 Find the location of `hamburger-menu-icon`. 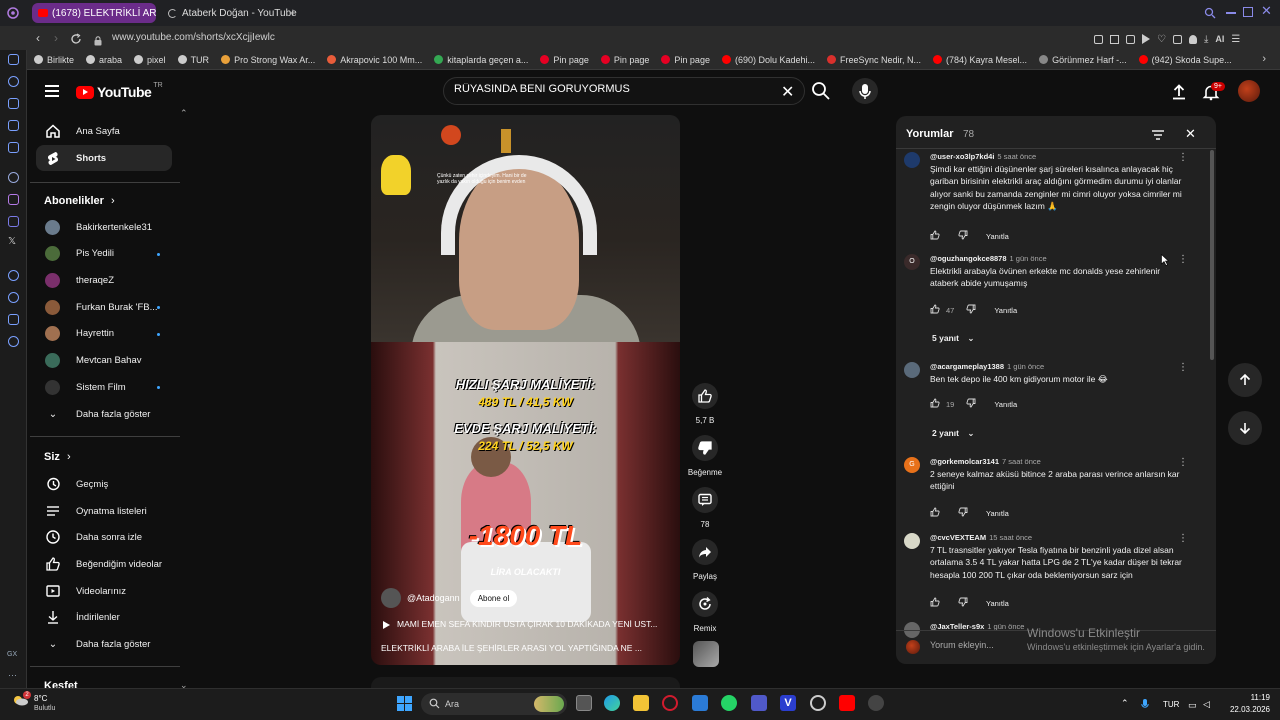

hamburger-menu-icon is located at coordinates (52, 92).